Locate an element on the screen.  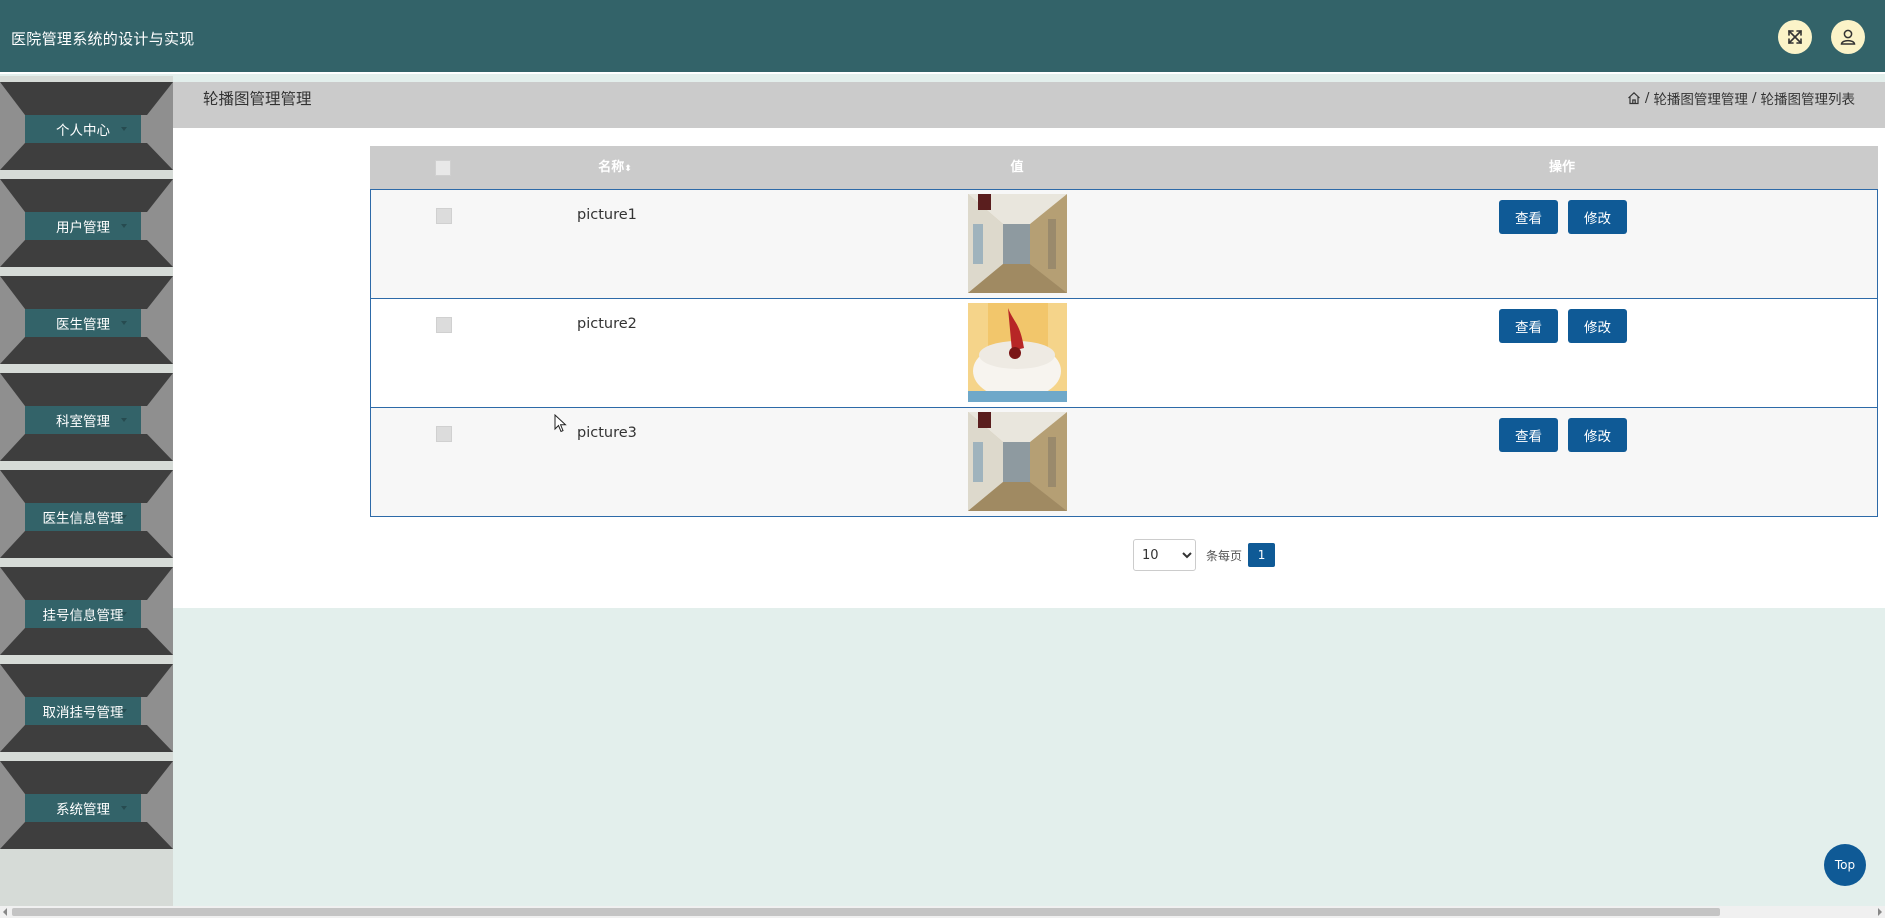
sidebar-item-label: 系统管理 is located at coordinates (83, 808).